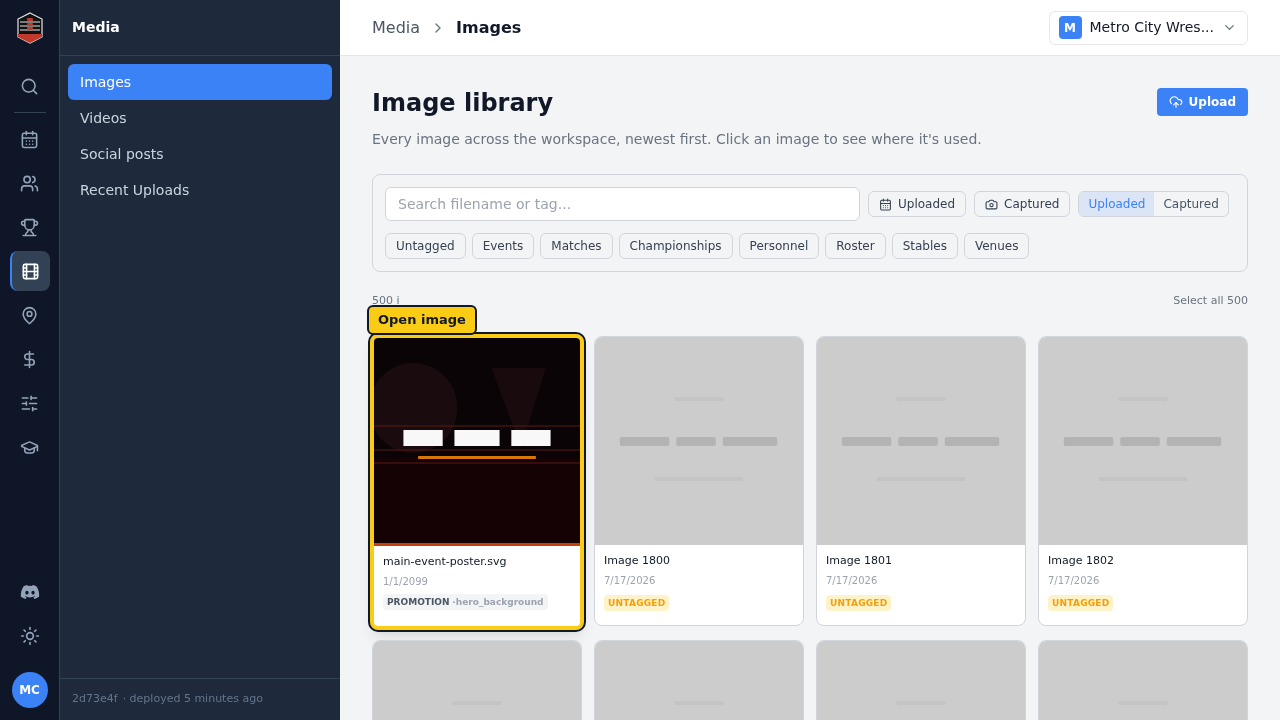 The width and height of the screenshot is (1280, 720). Describe the element at coordinates (699, 481) in the screenshot. I see `image-card: Image 1800 7/17/2026 UNTAGGED` at that location.